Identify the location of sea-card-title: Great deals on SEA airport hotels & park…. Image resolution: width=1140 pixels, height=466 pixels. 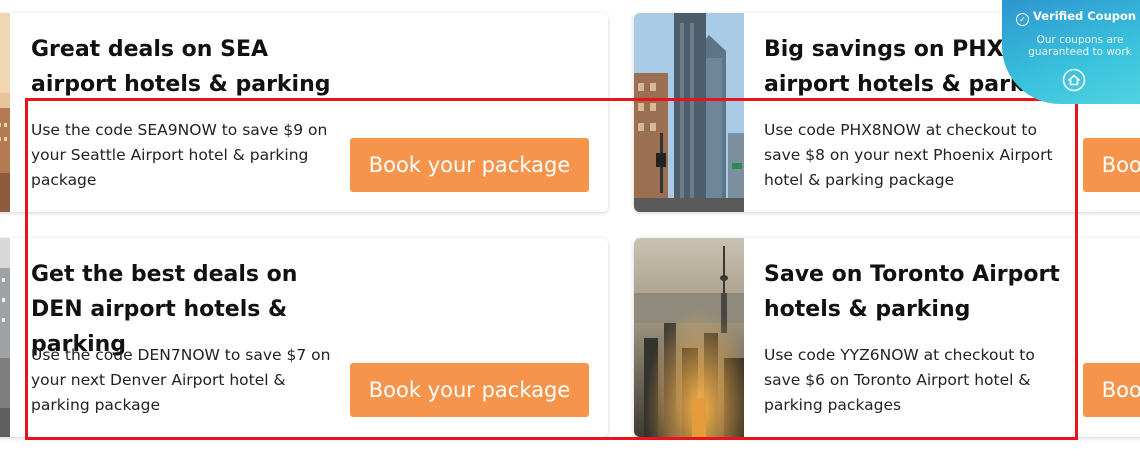
(181, 67).